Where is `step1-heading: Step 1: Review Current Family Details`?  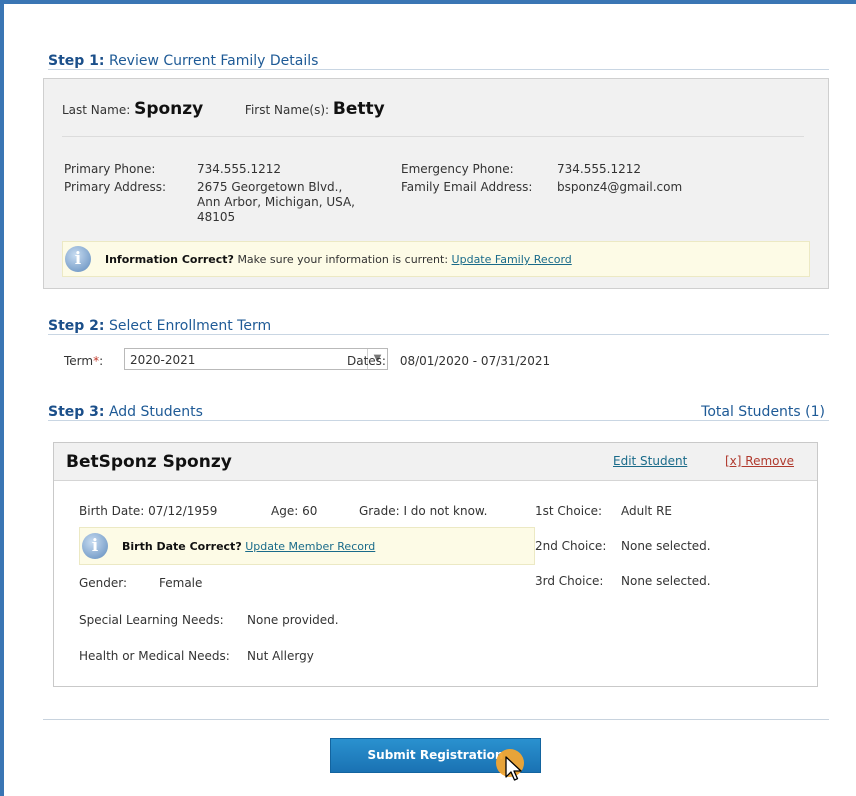
step1-heading: Step 1: Review Current Family Details is located at coordinates (438, 61).